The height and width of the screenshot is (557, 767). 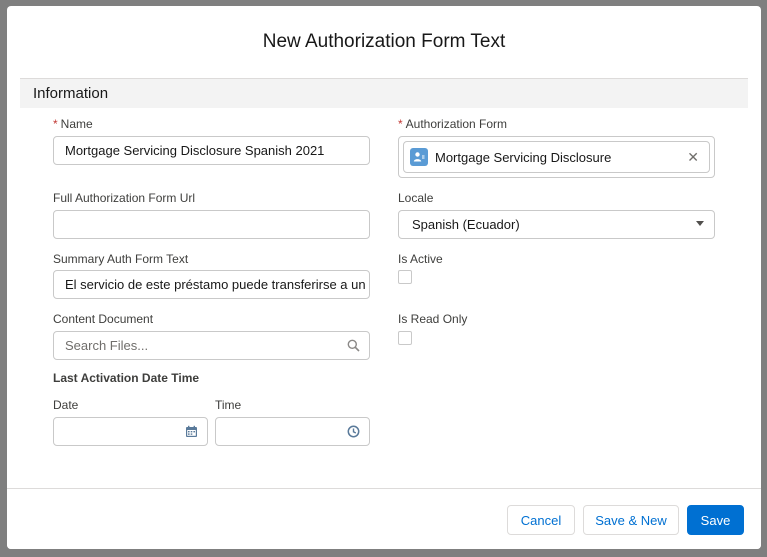 What do you see at coordinates (420, 259) in the screenshot?
I see `is-active-label: Is Active` at bounding box center [420, 259].